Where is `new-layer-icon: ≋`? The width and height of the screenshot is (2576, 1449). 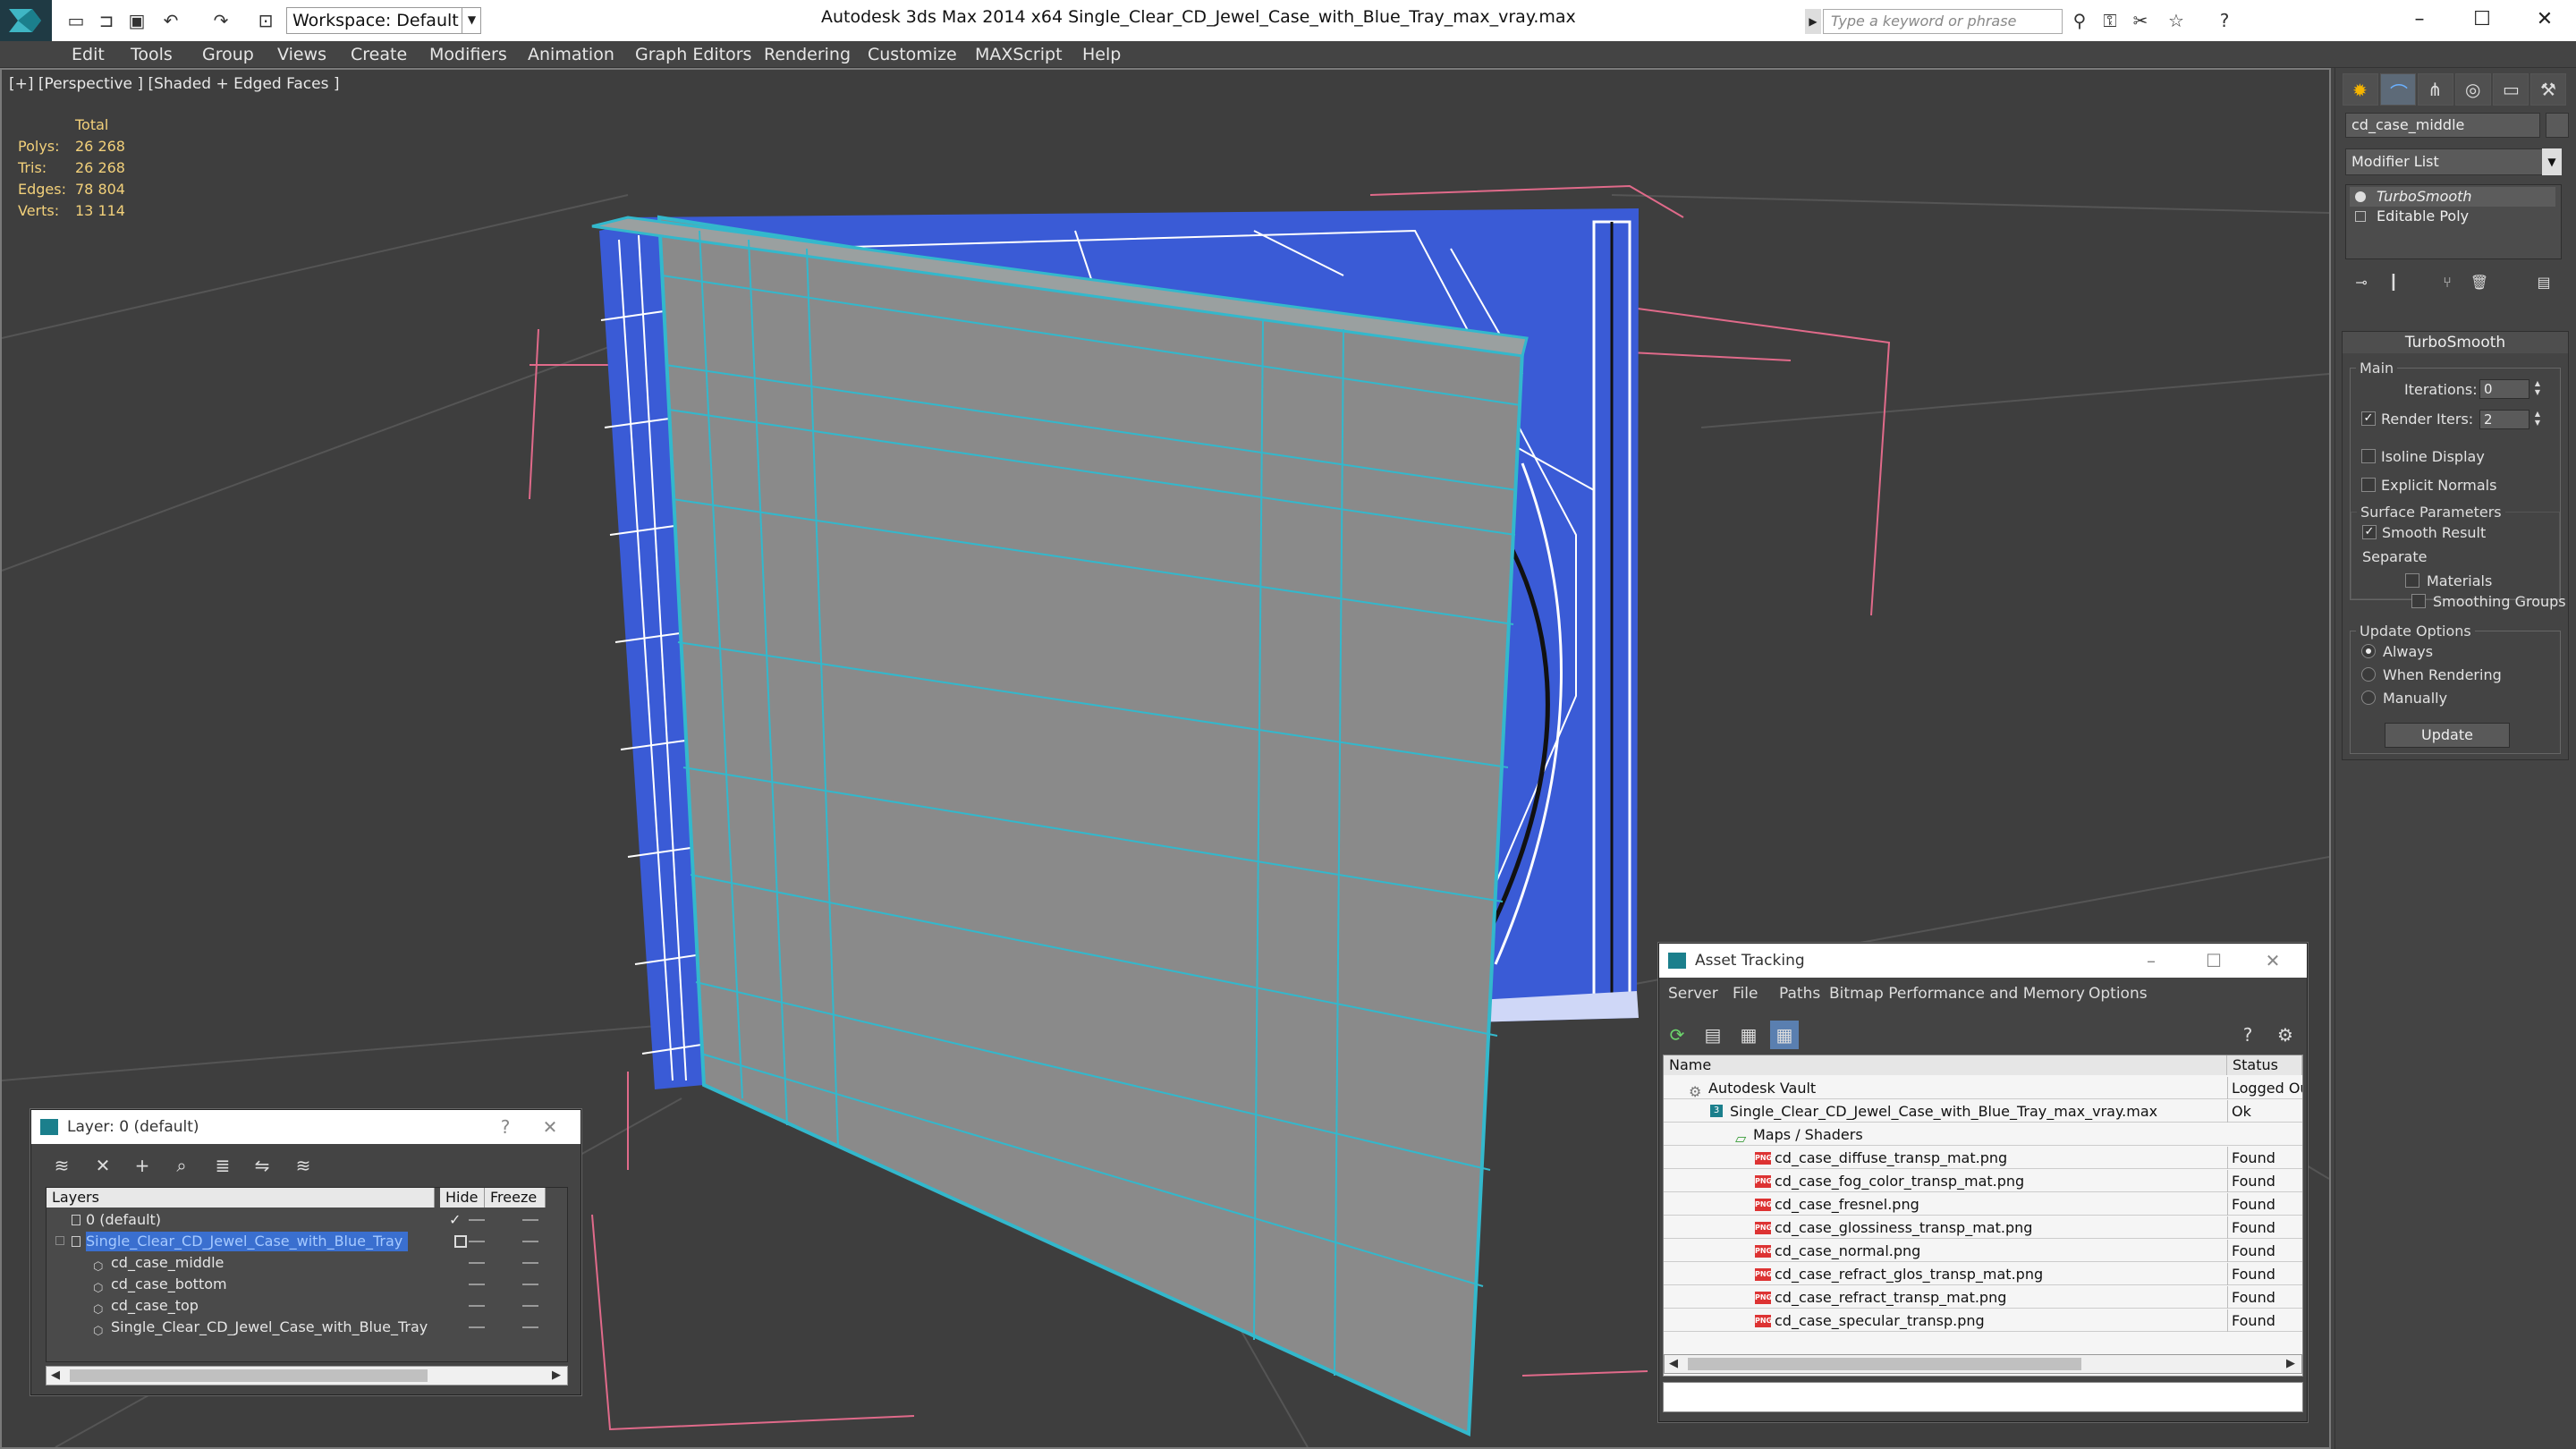 new-layer-icon: ≋ is located at coordinates (61, 1165).